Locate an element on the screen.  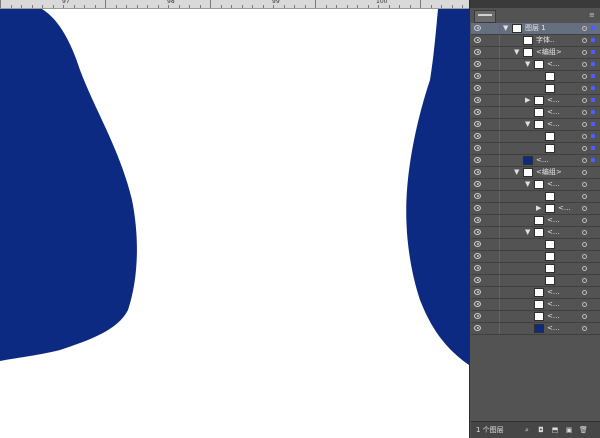
panel-menu-icon: ≡ is located at coordinates (593, 15).